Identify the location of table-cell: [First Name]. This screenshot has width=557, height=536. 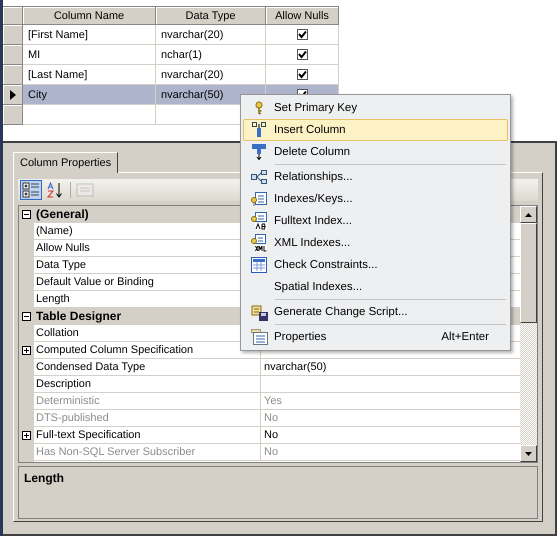
(89, 35).